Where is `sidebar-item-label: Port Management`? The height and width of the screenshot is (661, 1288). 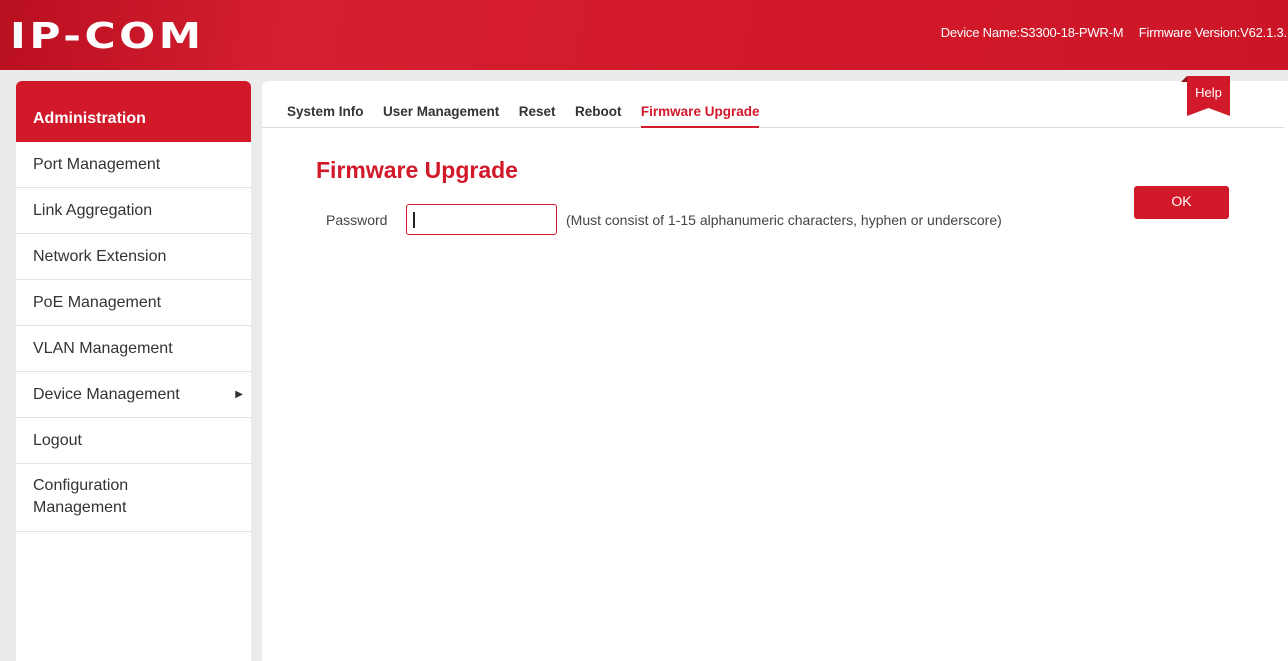
sidebar-item-label: Port Management is located at coordinates (97, 164).